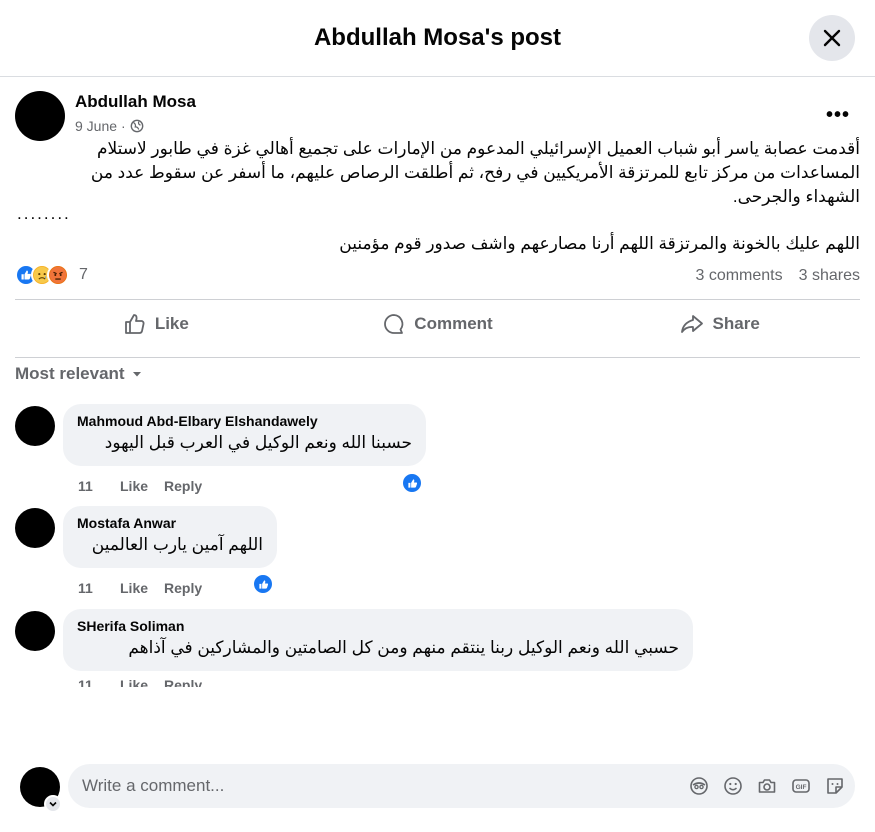 The height and width of the screenshot is (832, 875). What do you see at coordinates (135, 102) in the screenshot?
I see `post-author-name: Abdullah Mosa` at bounding box center [135, 102].